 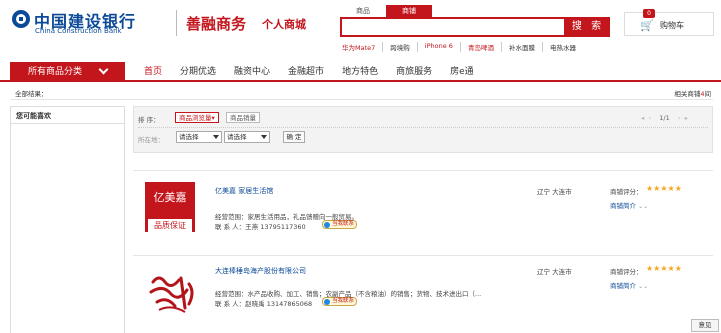 I want to click on feedback-button: 意见, so click(x=705, y=325).